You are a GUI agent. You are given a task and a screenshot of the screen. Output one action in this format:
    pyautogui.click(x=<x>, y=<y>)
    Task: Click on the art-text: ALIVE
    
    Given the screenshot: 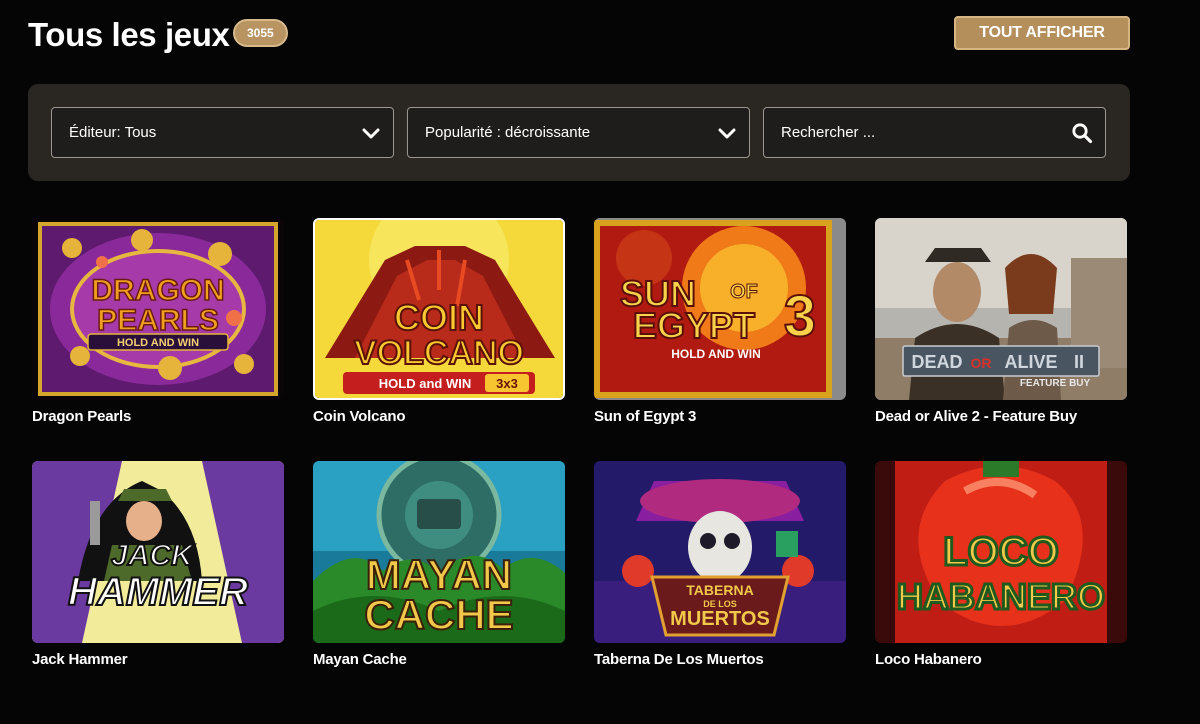 What is the action you would take?
    pyautogui.click(x=1030, y=362)
    